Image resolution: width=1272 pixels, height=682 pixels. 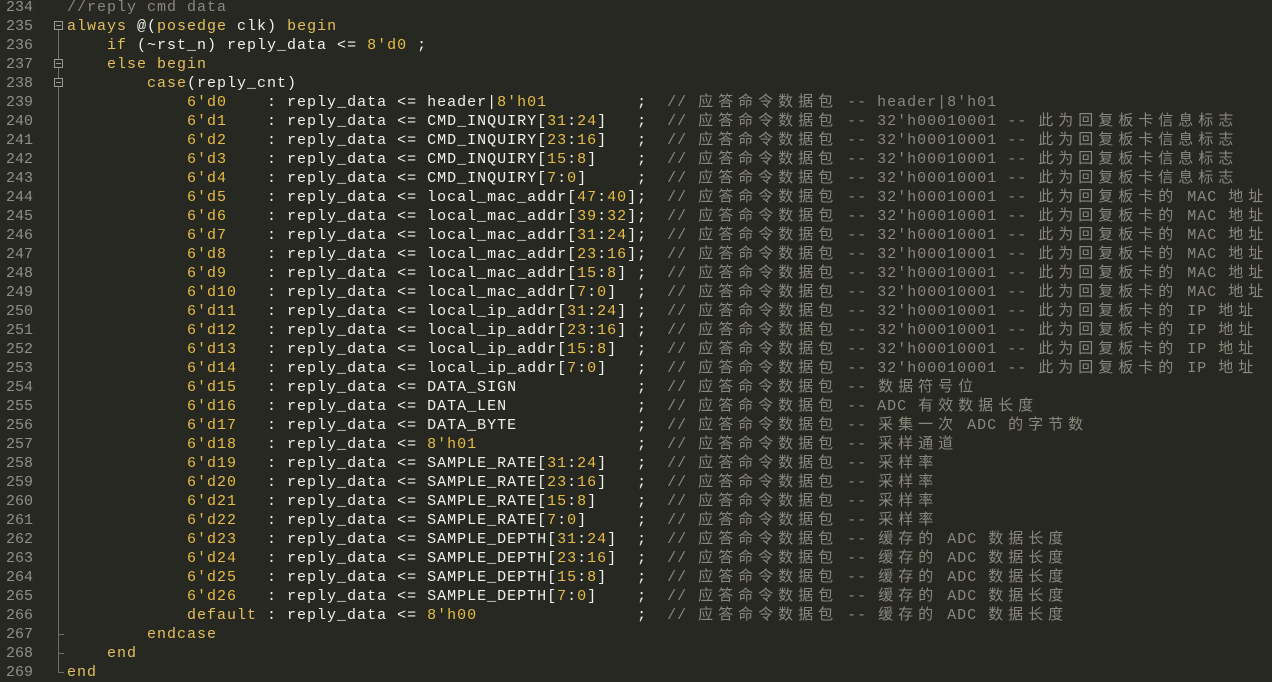 I want to click on comment-text: // 应答命令数据包 -- header|8'h01, so click(x=832, y=102).